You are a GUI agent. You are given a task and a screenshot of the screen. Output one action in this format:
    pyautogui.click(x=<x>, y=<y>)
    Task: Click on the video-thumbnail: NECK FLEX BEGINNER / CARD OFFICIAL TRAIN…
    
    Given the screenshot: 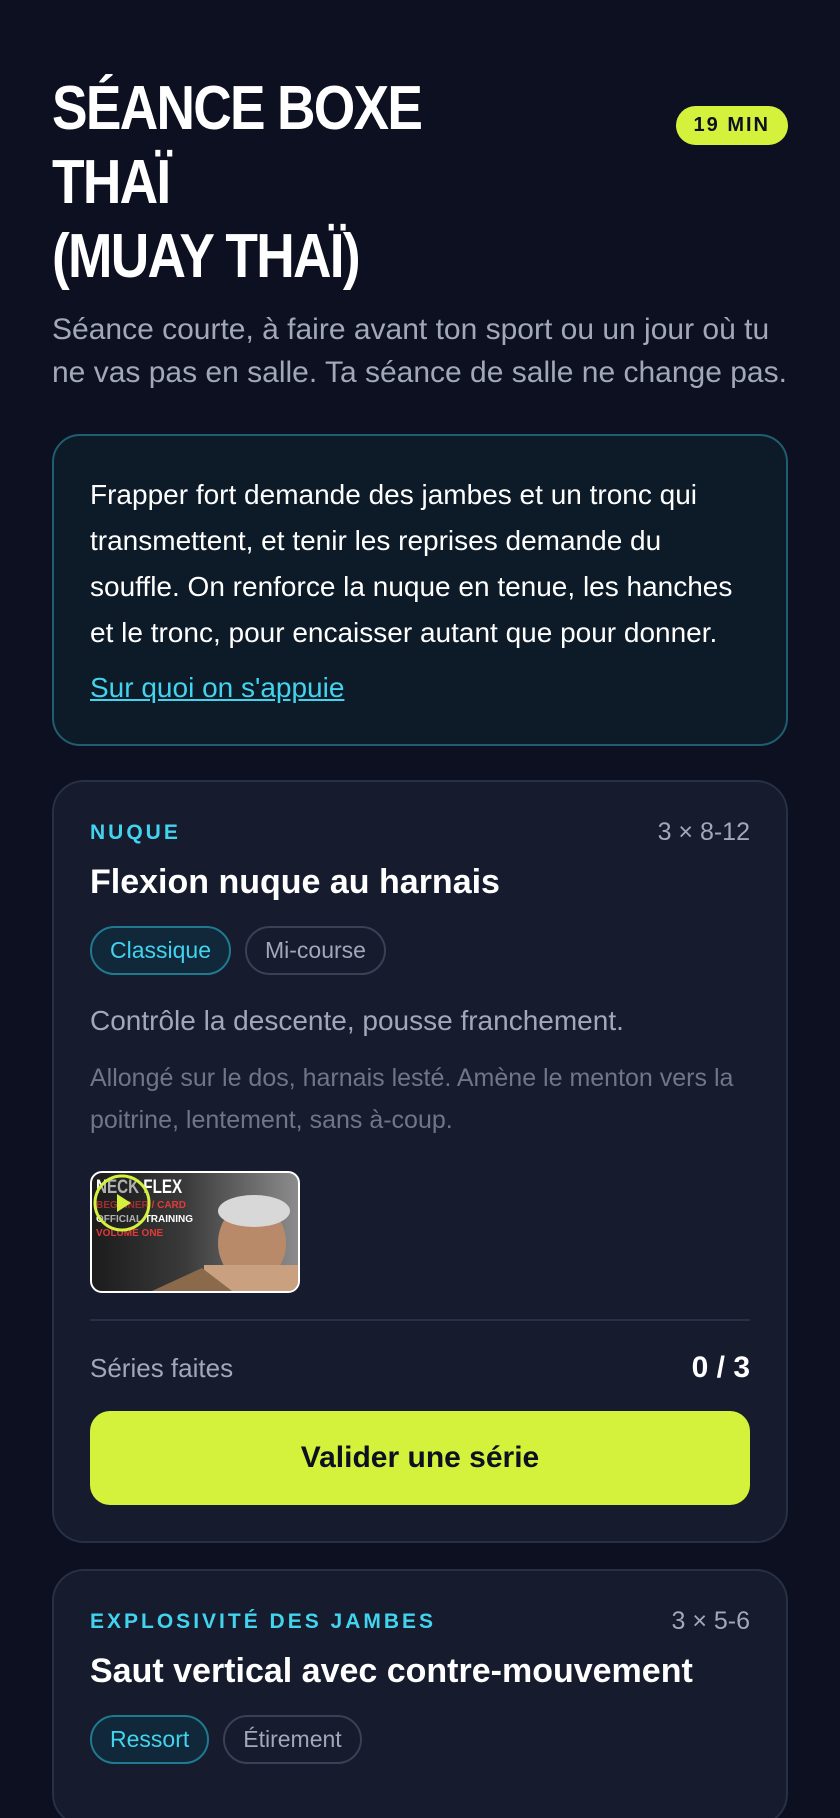 What is the action you would take?
    pyautogui.click(x=195, y=1232)
    